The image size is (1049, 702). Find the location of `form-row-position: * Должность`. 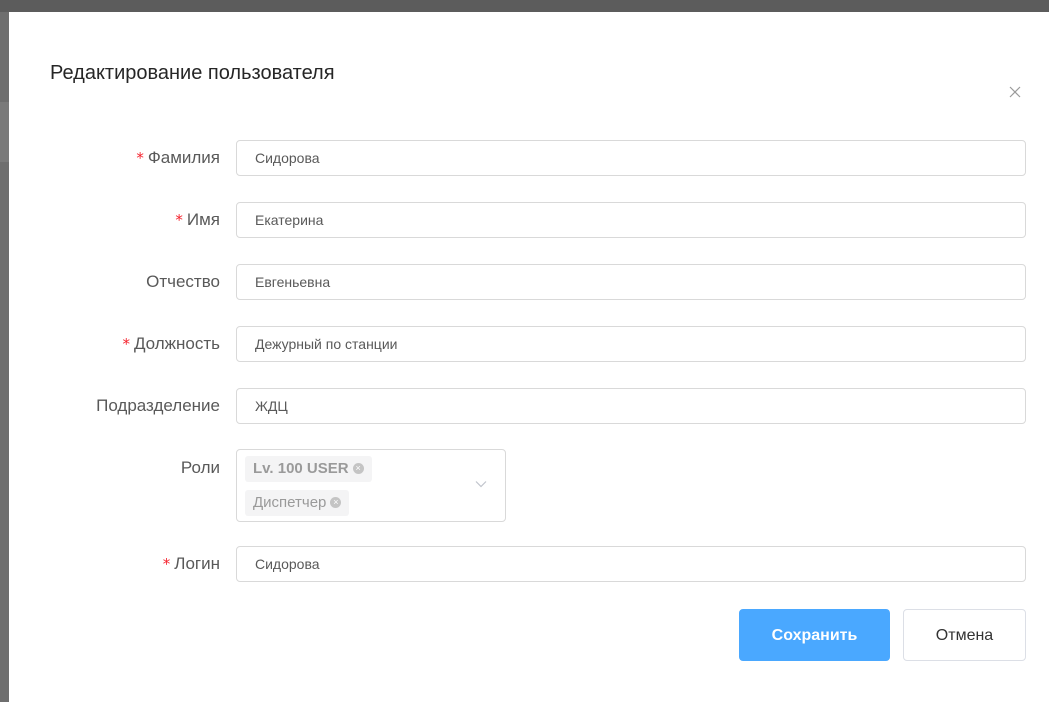

form-row-position: * Должность is located at coordinates (529, 344).